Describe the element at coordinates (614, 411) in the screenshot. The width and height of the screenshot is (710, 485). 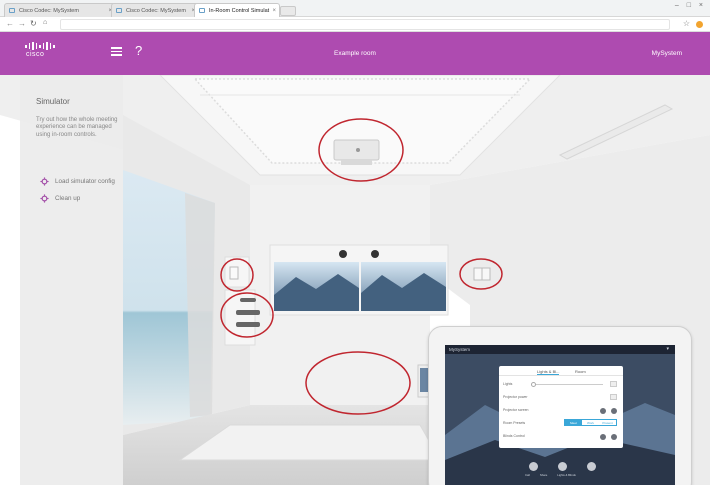
I see `screen-down-button` at that location.